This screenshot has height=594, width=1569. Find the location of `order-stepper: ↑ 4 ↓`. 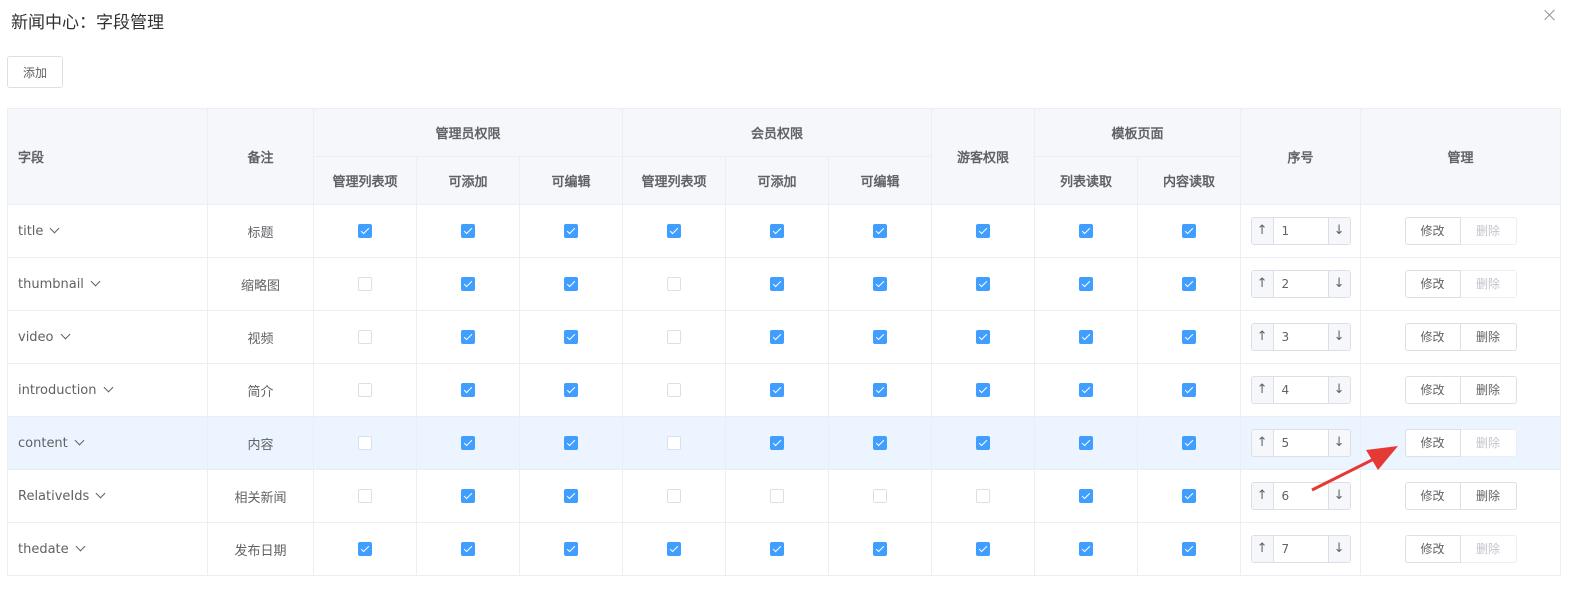

order-stepper: ↑ 4 ↓ is located at coordinates (1300, 390).